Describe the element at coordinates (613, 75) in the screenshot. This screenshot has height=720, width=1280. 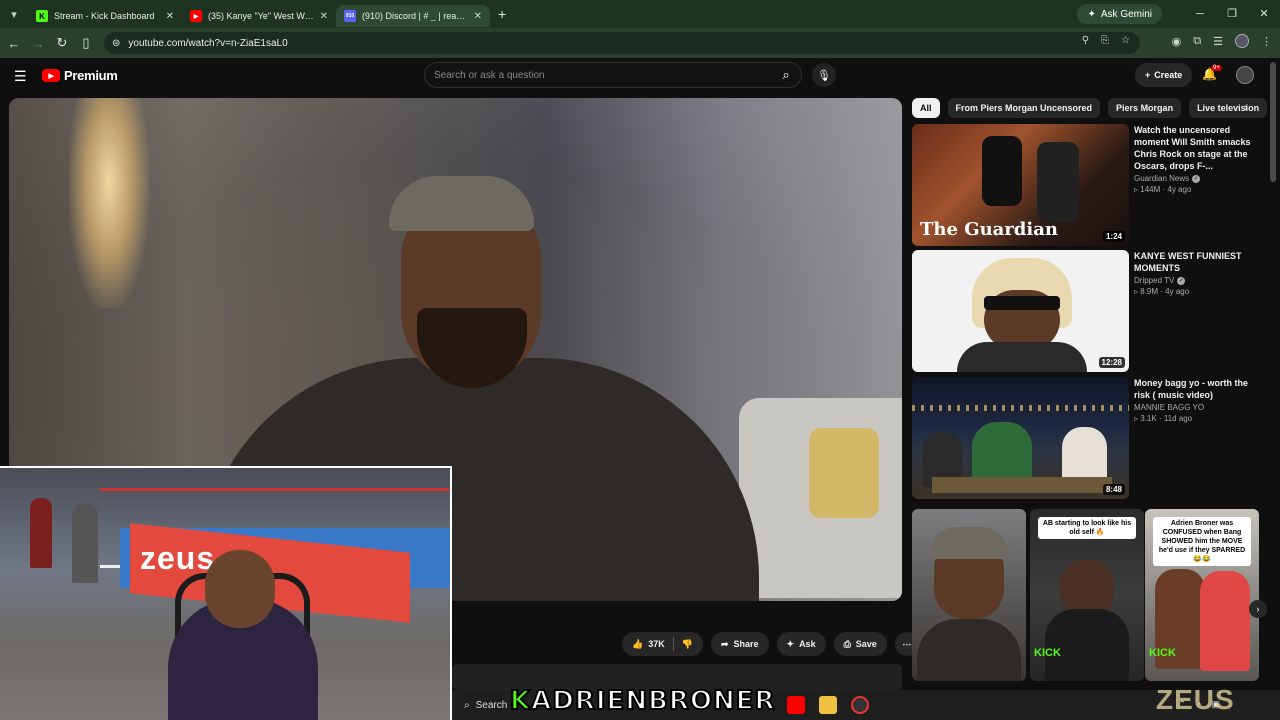
I see `search-input: Search or ask a question ⌕` at that location.